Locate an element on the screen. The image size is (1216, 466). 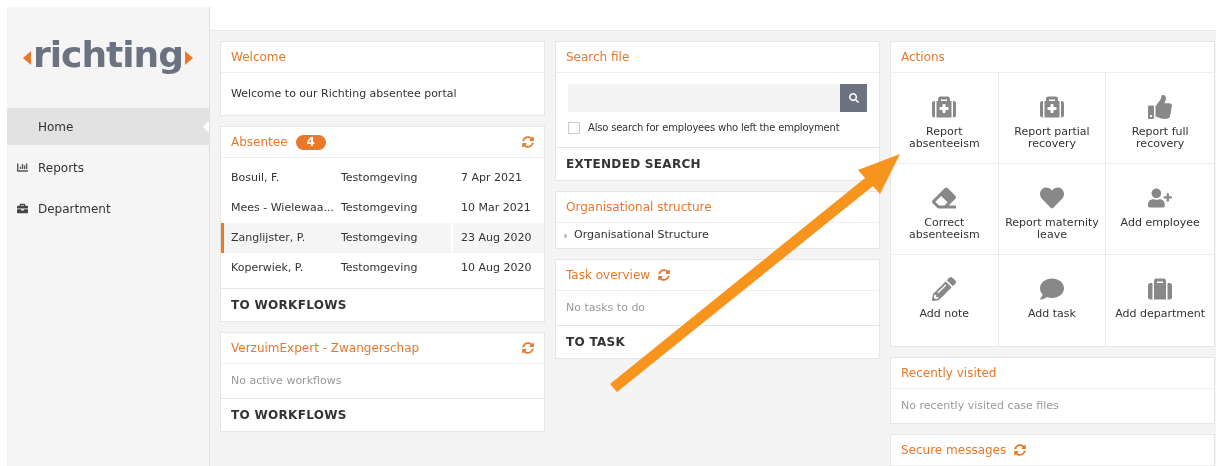
pencil-icon is located at coordinates (944, 289).